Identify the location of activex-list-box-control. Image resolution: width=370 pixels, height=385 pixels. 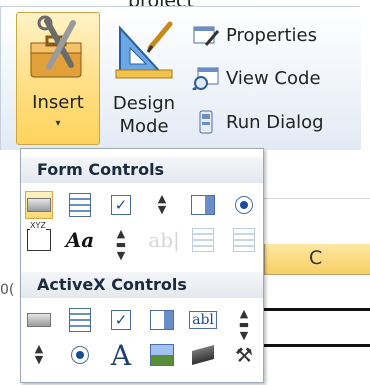
(162, 320).